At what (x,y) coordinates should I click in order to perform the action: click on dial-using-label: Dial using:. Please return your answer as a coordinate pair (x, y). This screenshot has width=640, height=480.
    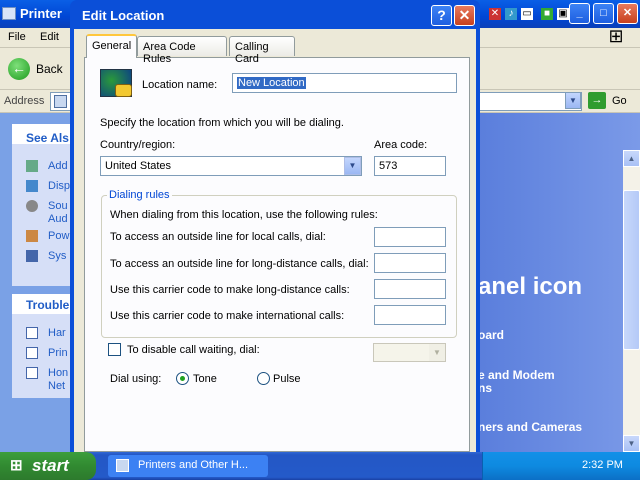
    Looking at the image, I should click on (136, 379).